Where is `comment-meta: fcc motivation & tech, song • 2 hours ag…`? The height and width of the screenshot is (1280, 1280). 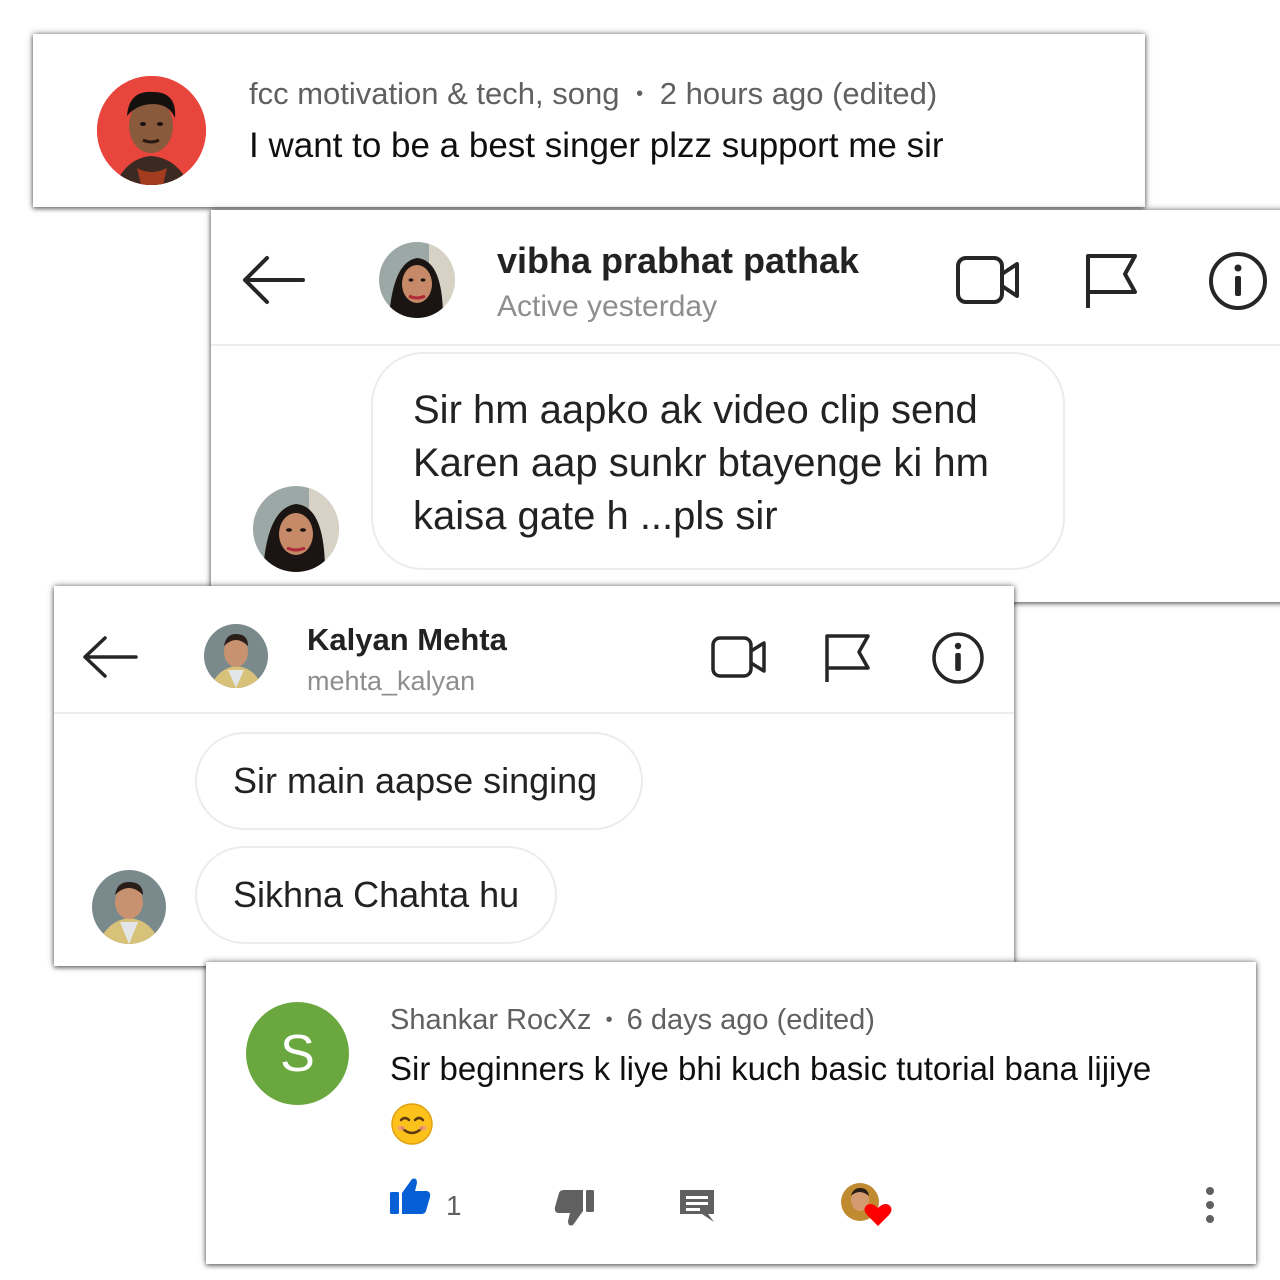
comment-meta: fcc motivation & tech, song • 2 hours ag… is located at coordinates (593, 94).